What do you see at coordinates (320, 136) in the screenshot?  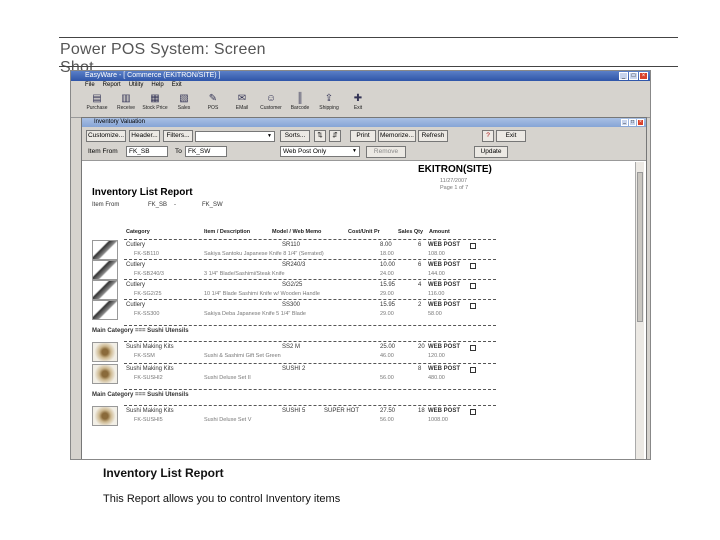 I see `sort-asc-icon: ⇅` at bounding box center [320, 136].